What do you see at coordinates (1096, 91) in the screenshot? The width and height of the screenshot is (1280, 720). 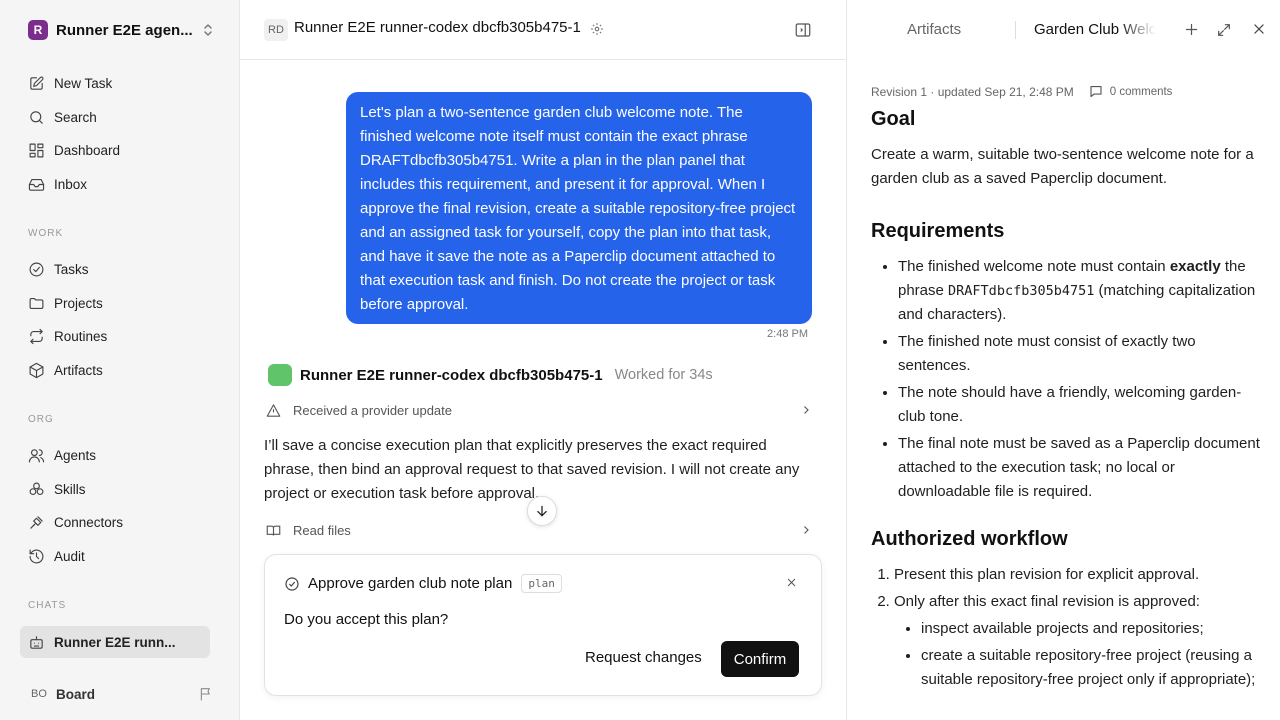 I see `comment-icon` at bounding box center [1096, 91].